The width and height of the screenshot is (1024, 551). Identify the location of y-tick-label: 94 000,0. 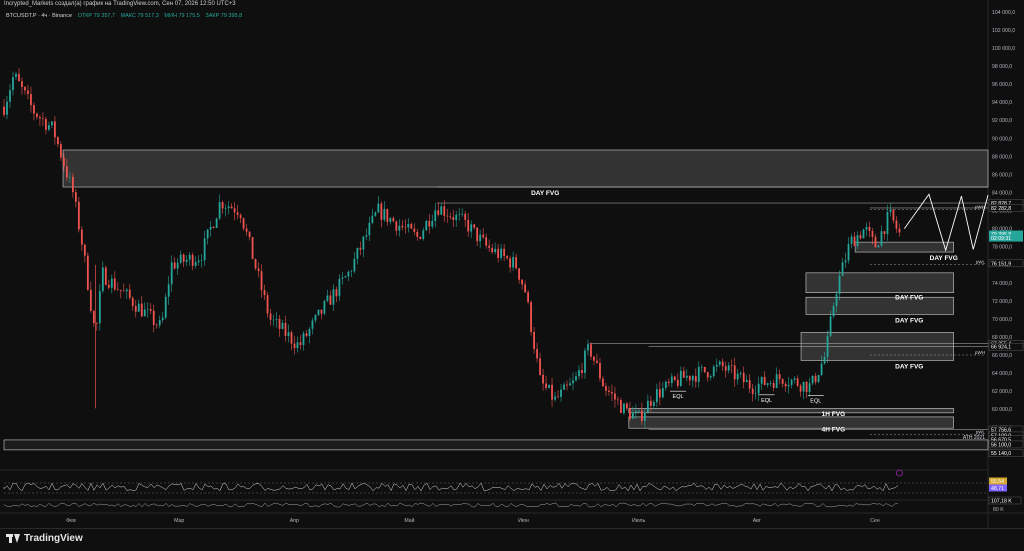
(1002, 103).